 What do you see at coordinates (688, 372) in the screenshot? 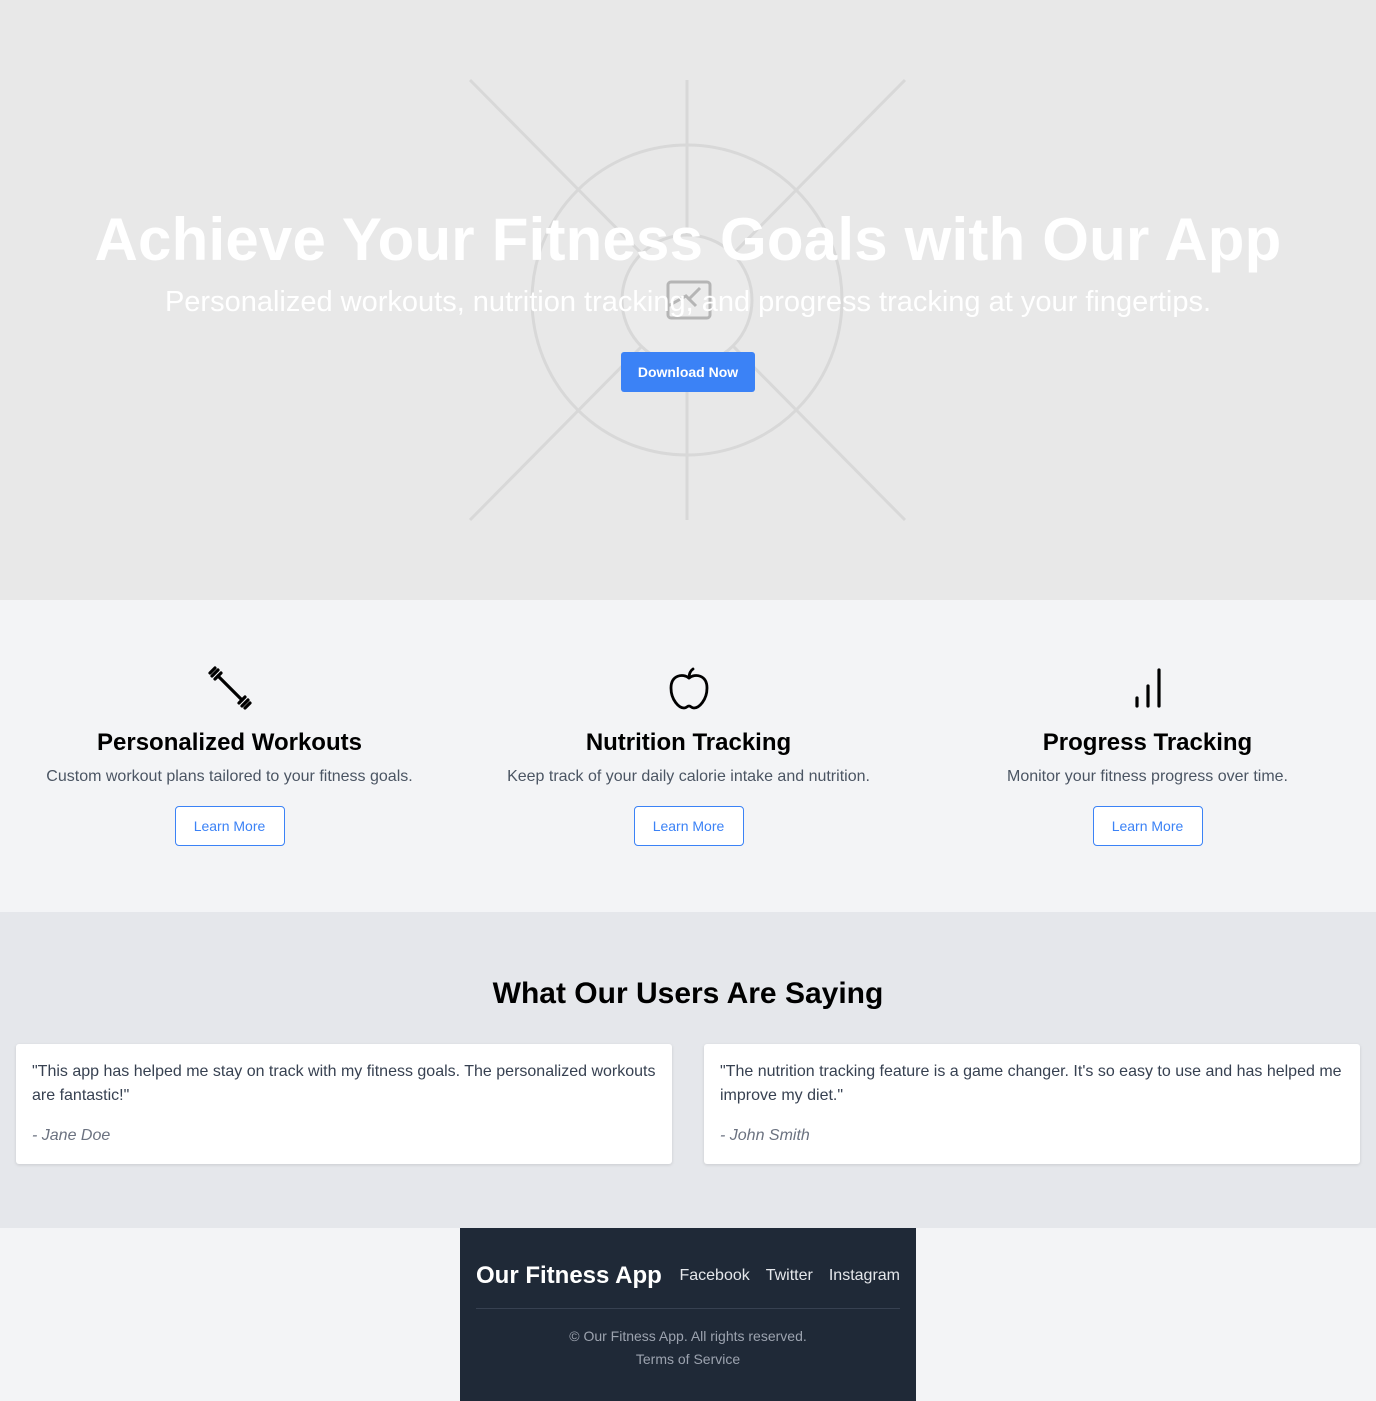
I see `download-now-button: Download Now` at bounding box center [688, 372].